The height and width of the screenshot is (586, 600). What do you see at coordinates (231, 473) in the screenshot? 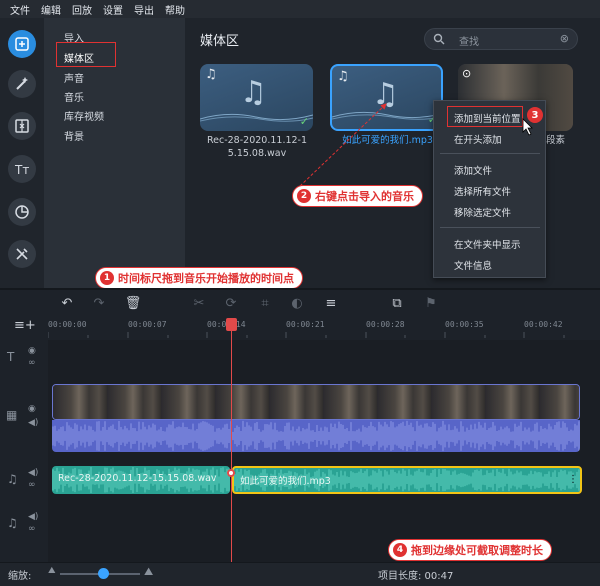
I see `split-point-marker` at bounding box center [231, 473].